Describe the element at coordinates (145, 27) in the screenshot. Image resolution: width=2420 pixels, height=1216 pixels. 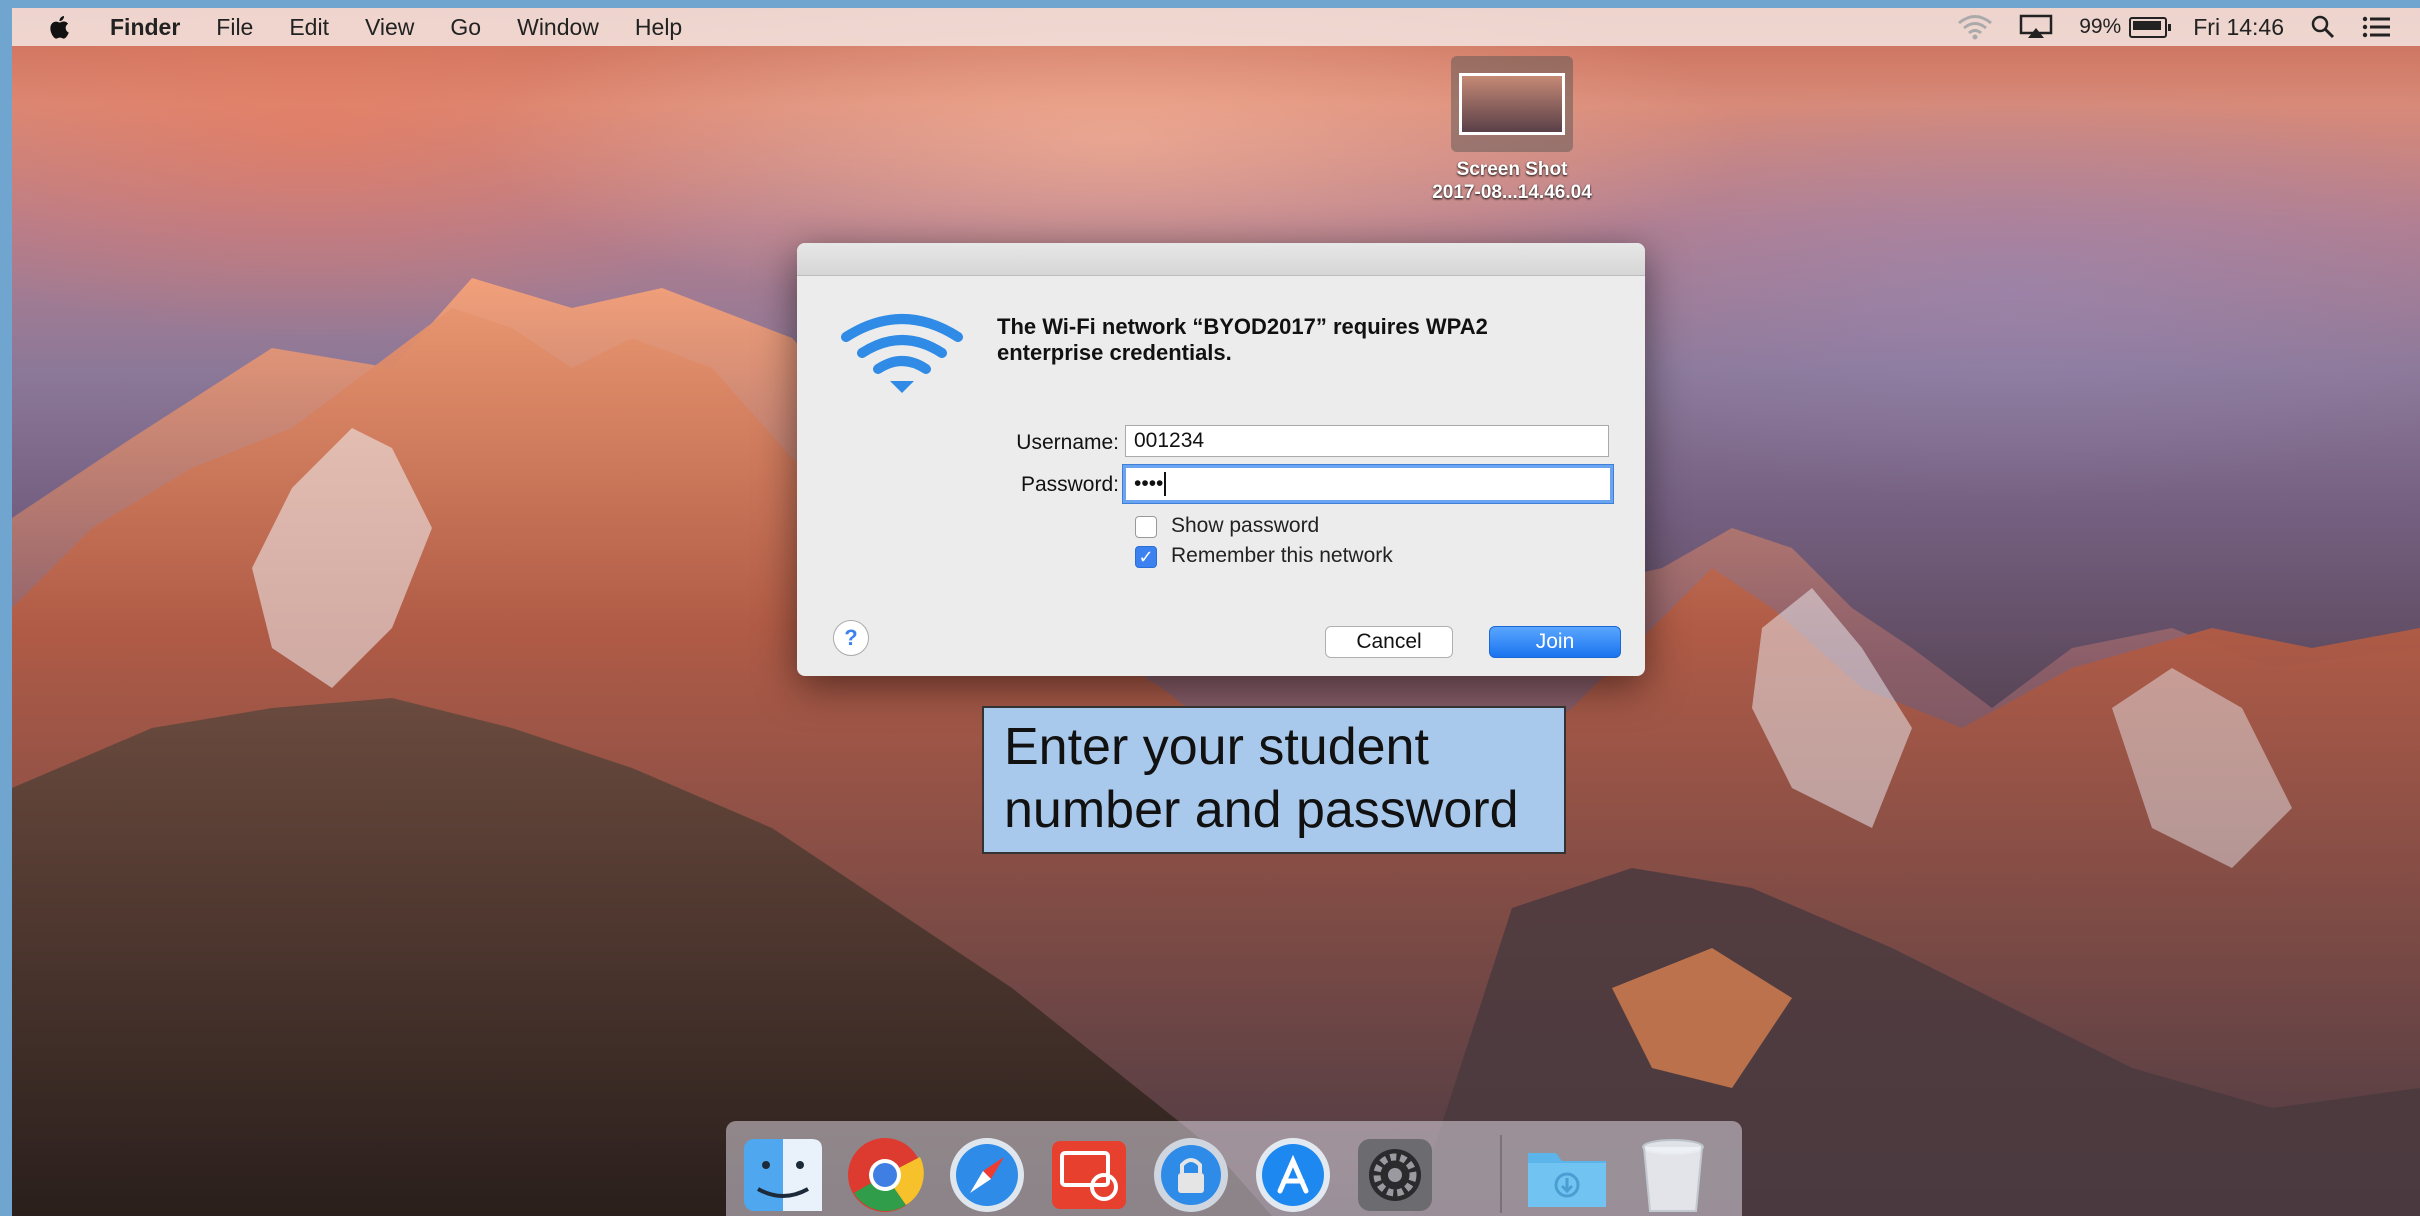
I see `menu-app-finder: Finder` at that location.